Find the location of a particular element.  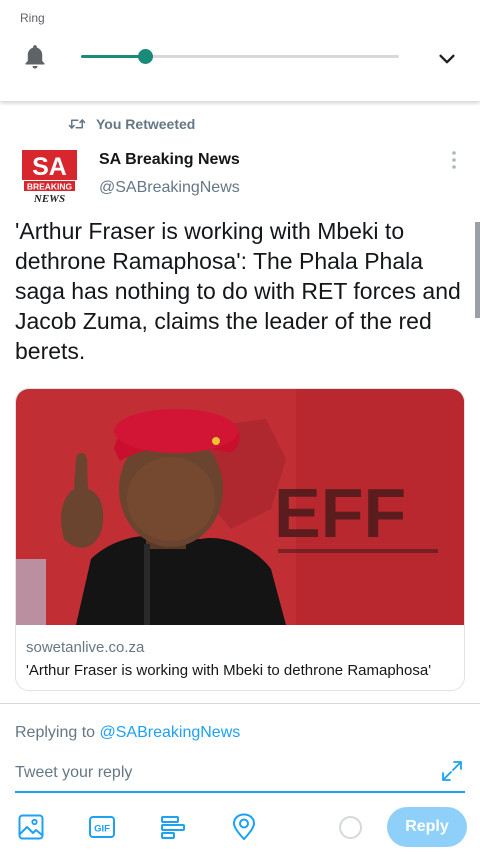

avatar-news-text: NEWS is located at coordinates (49, 199).